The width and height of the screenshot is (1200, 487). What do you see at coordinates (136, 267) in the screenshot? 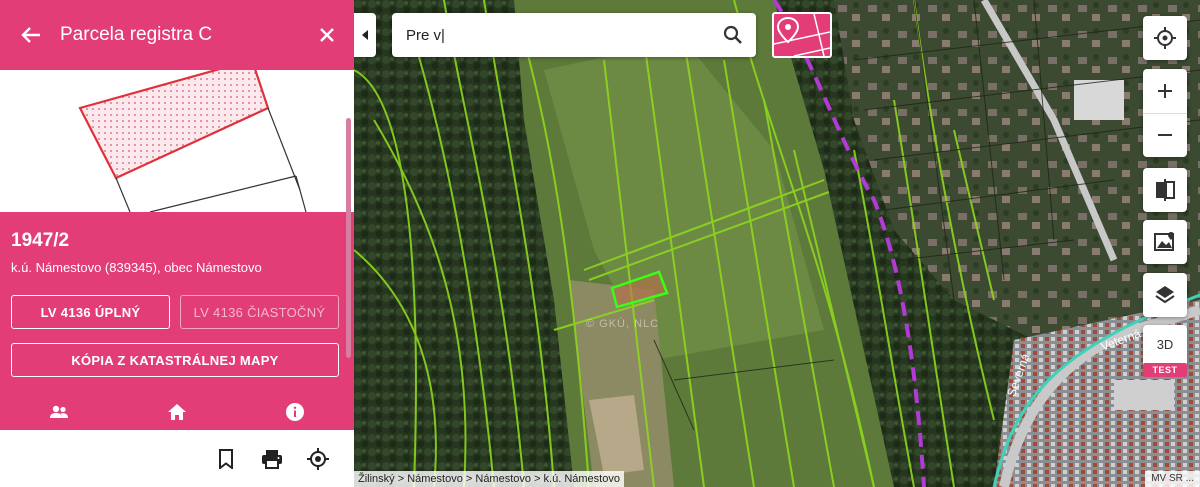
I see `parcel-location: k.ú. Námestovo (839345), obec Námestovo` at bounding box center [136, 267].